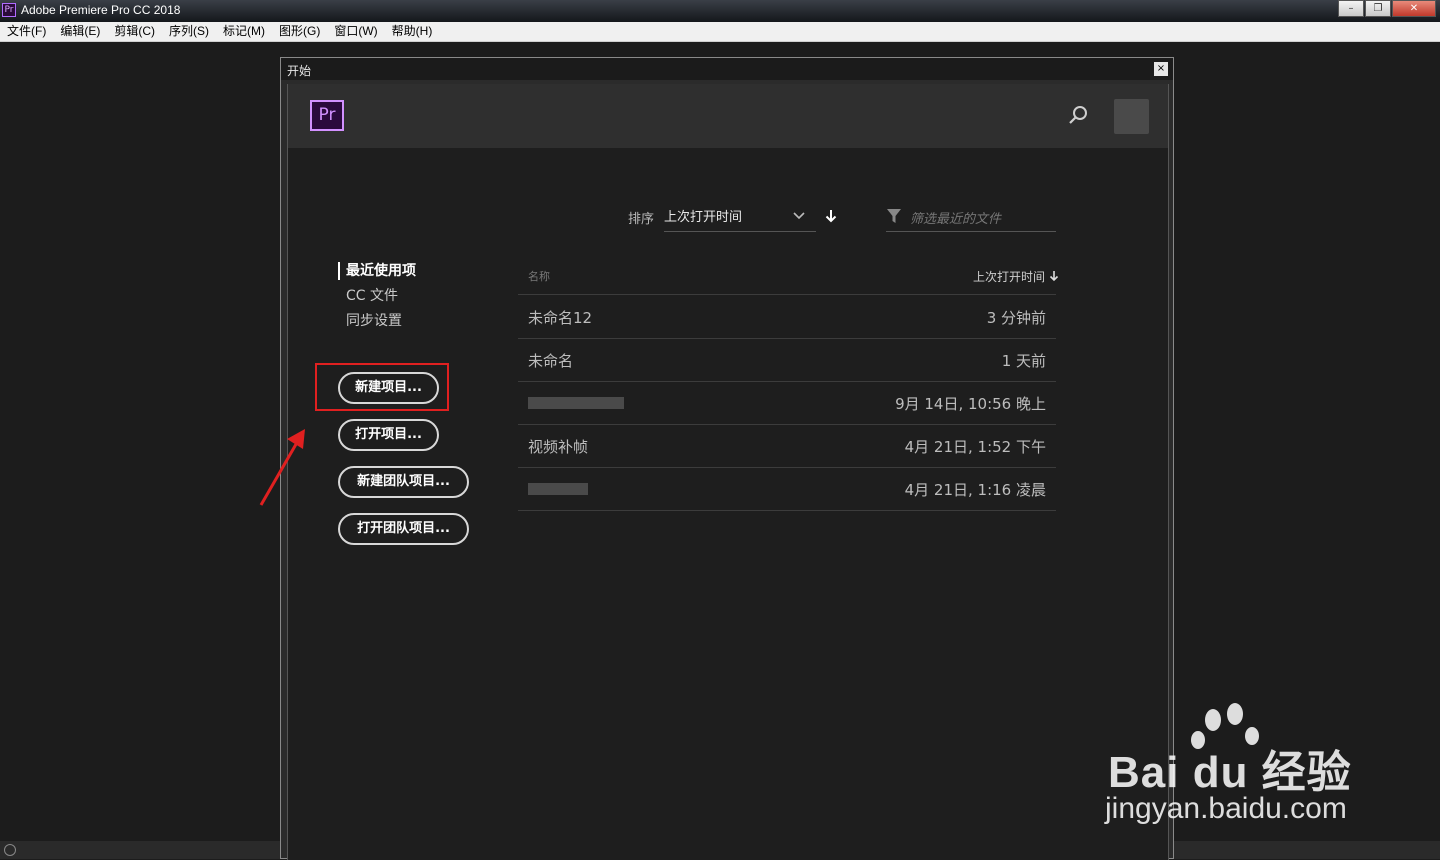 The width and height of the screenshot is (1440, 860). What do you see at coordinates (244, 31) in the screenshot?
I see `menu-markers: 标记(M)` at bounding box center [244, 31].